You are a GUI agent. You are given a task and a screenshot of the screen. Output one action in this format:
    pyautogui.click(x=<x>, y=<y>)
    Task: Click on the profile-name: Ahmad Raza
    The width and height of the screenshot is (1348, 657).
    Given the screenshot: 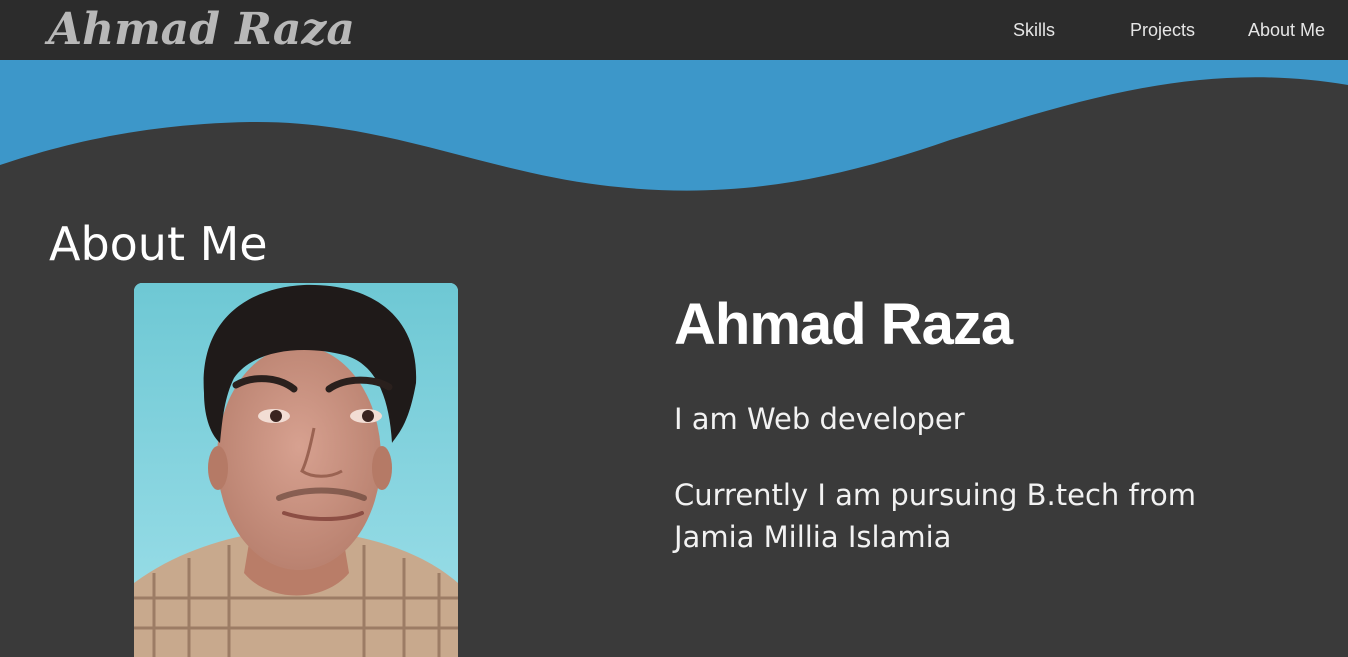 What is the action you would take?
    pyautogui.click(x=843, y=324)
    